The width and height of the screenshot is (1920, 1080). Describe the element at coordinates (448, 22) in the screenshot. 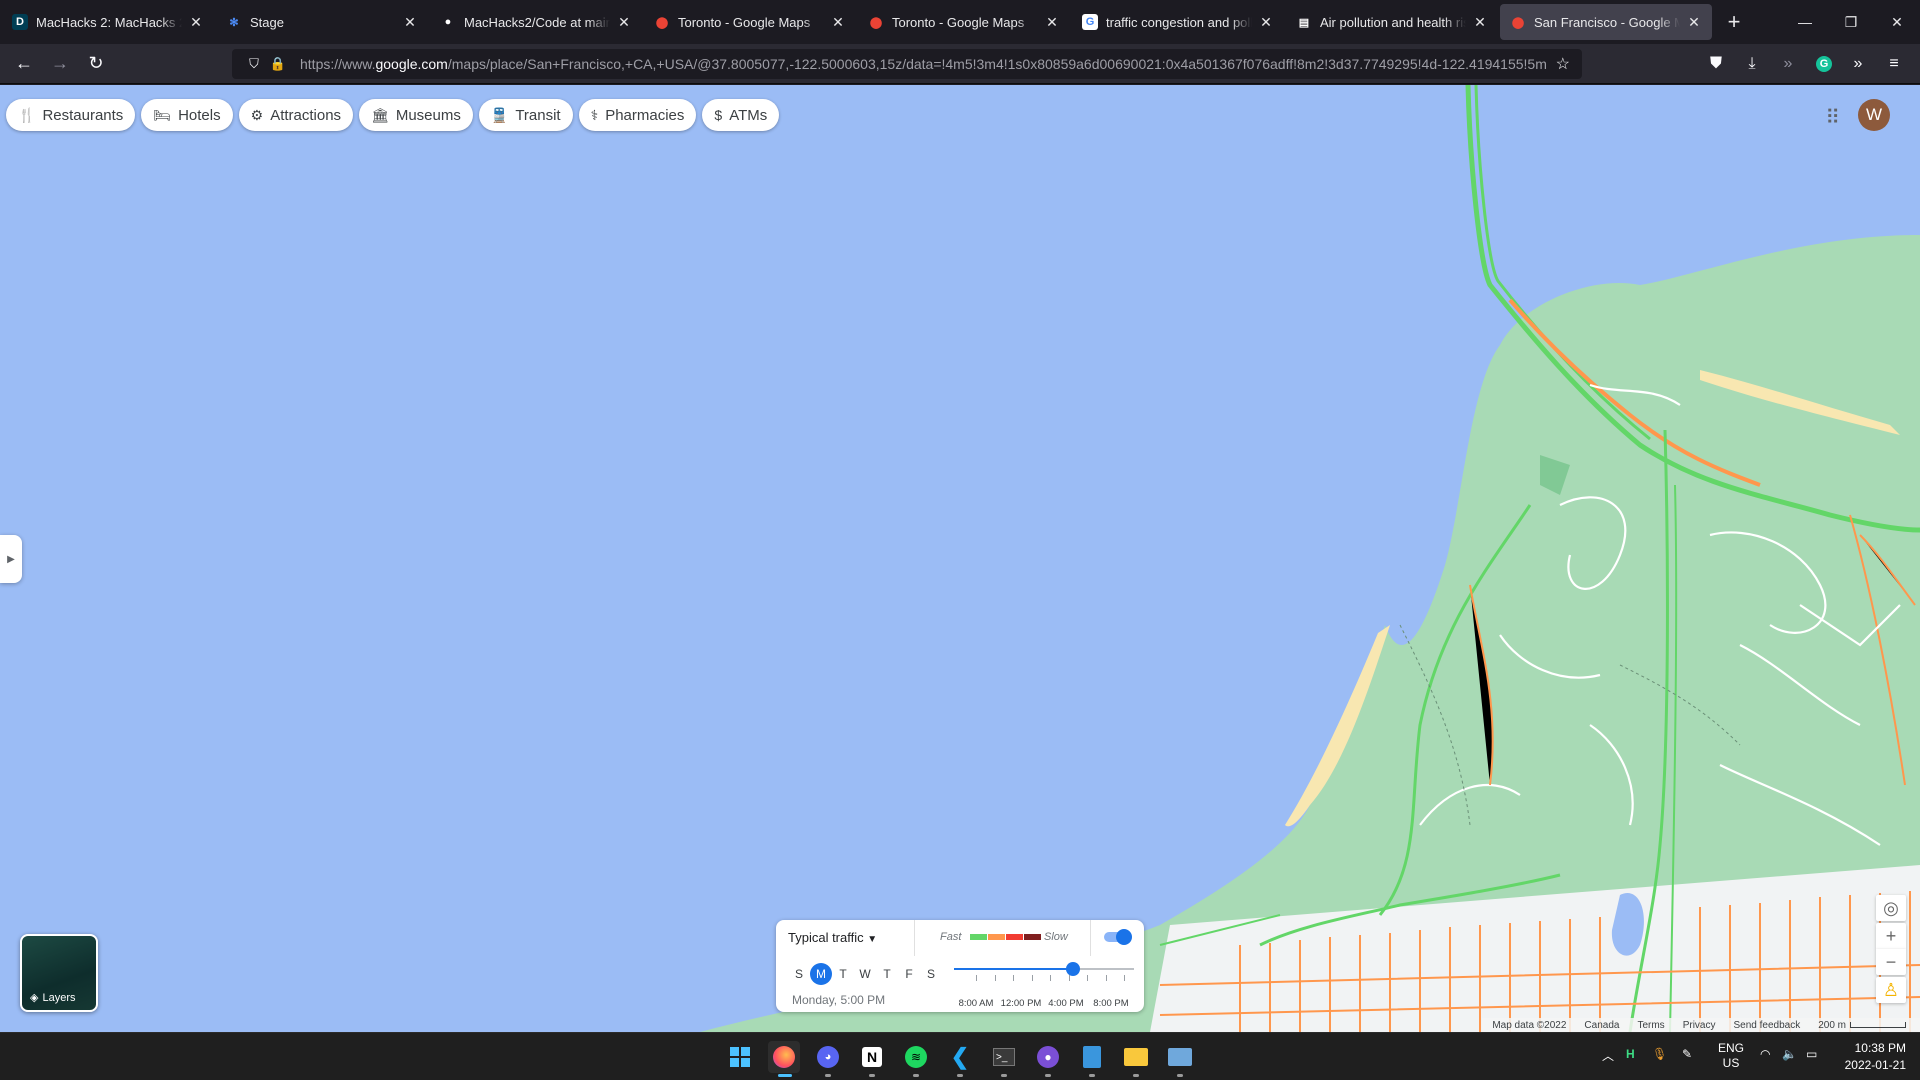

I see `github-icon: ●` at that location.